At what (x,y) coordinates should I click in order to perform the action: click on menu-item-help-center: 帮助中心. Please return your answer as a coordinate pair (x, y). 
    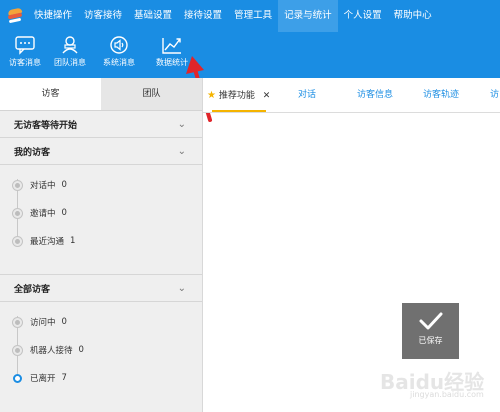
    Looking at the image, I should click on (413, 16).